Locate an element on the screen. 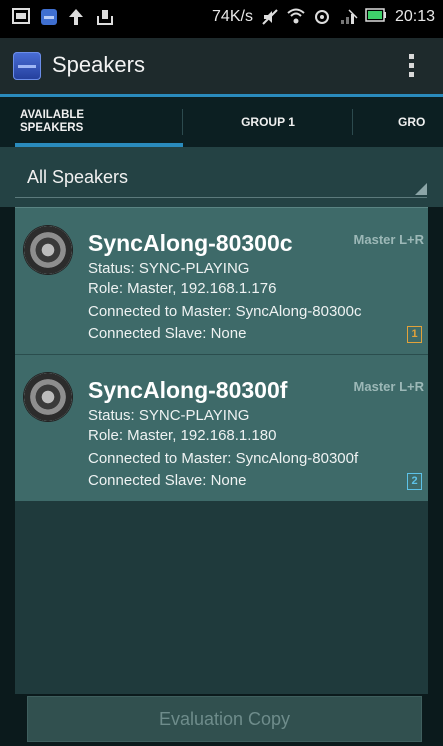  signal-icon is located at coordinates (348, 17).